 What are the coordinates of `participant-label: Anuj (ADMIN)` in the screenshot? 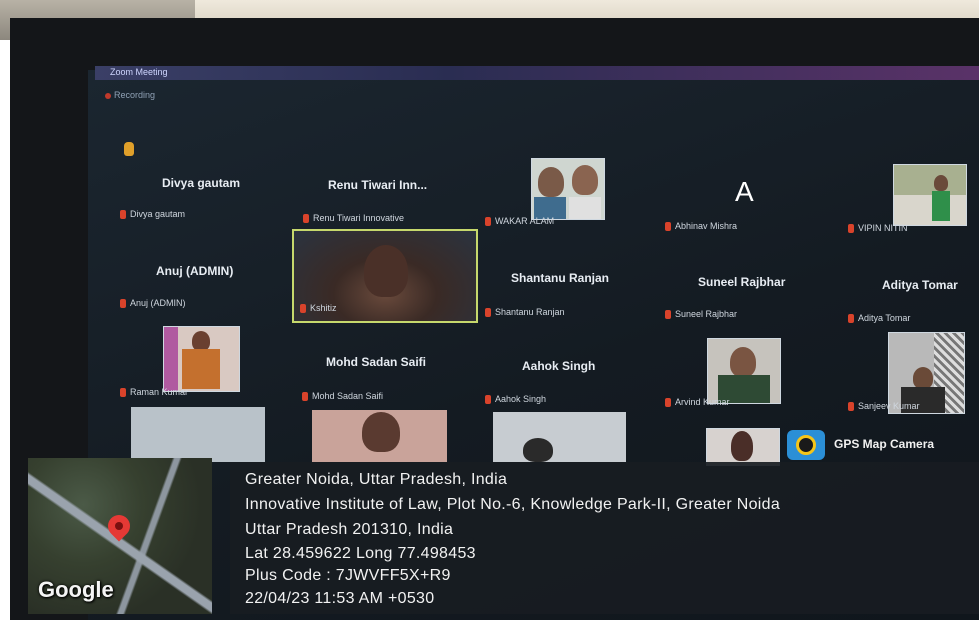 It's located at (153, 303).